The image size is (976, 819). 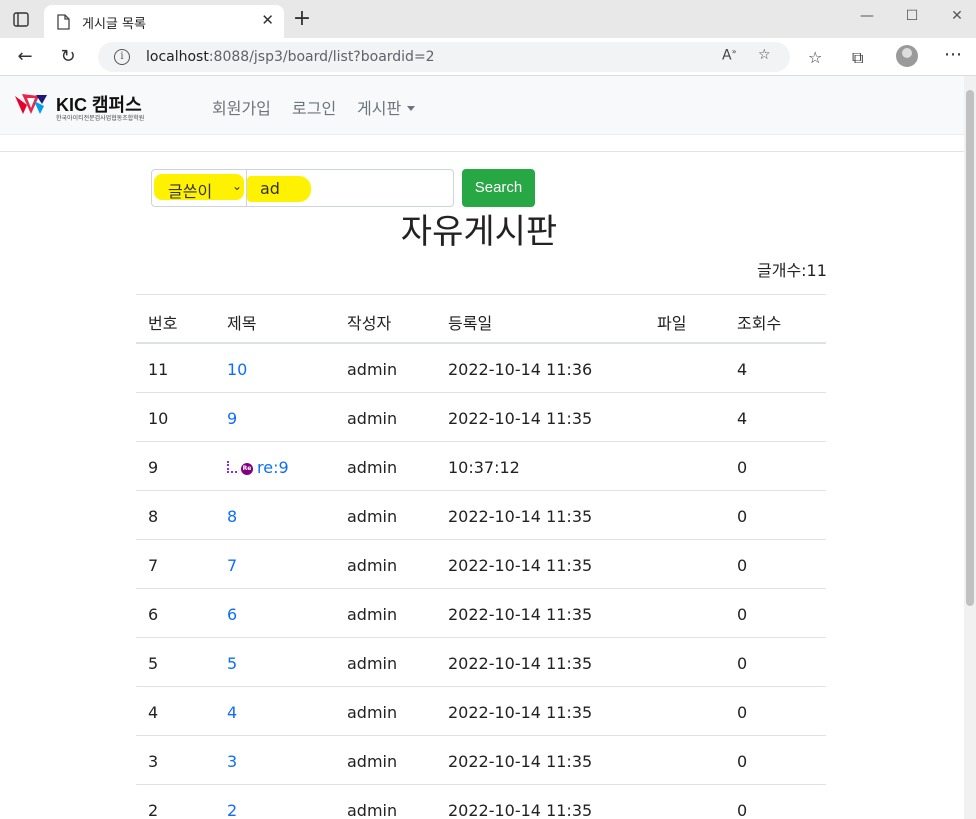 What do you see at coordinates (240, 468) in the screenshot?
I see `reply-icon: Re` at bounding box center [240, 468].